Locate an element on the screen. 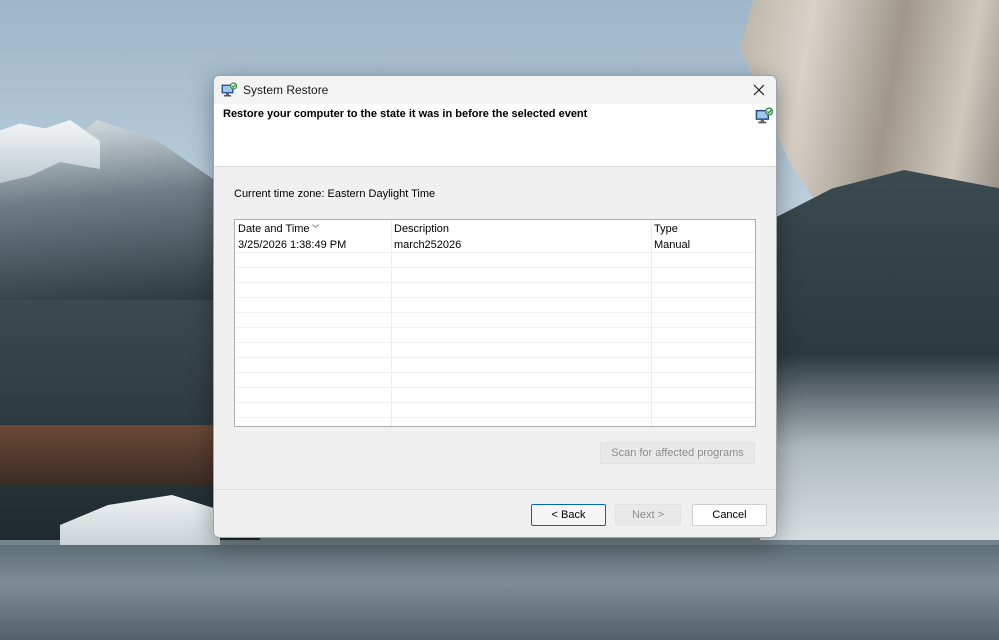 The height and width of the screenshot is (640, 999). back-button: < Back is located at coordinates (568, 515).